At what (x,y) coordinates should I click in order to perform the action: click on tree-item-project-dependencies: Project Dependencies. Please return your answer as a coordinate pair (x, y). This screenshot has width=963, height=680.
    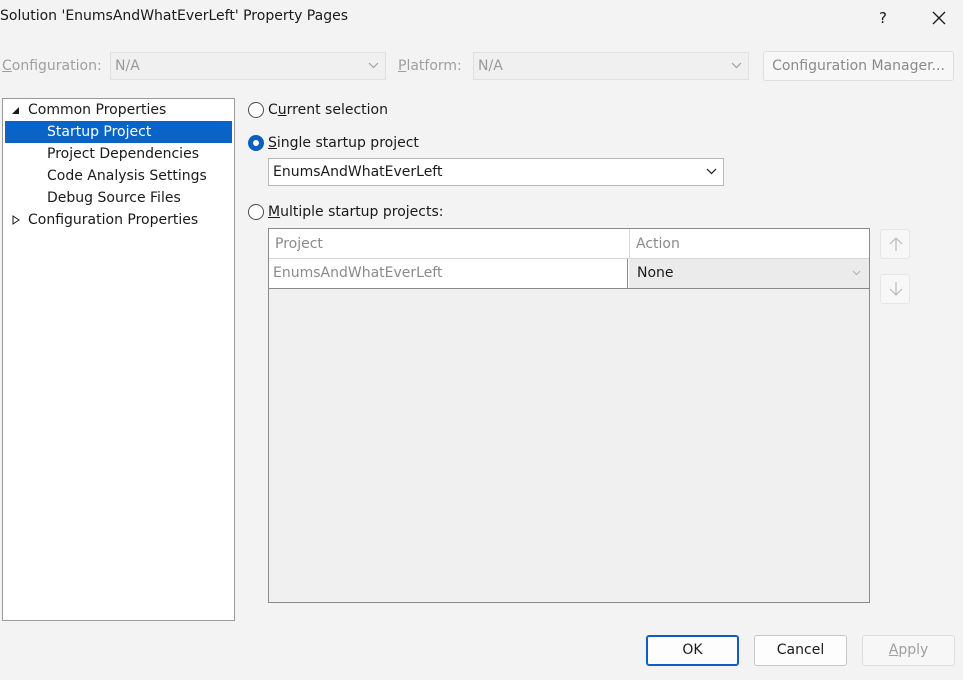
    Looking at the image, I should click on (118, 154).